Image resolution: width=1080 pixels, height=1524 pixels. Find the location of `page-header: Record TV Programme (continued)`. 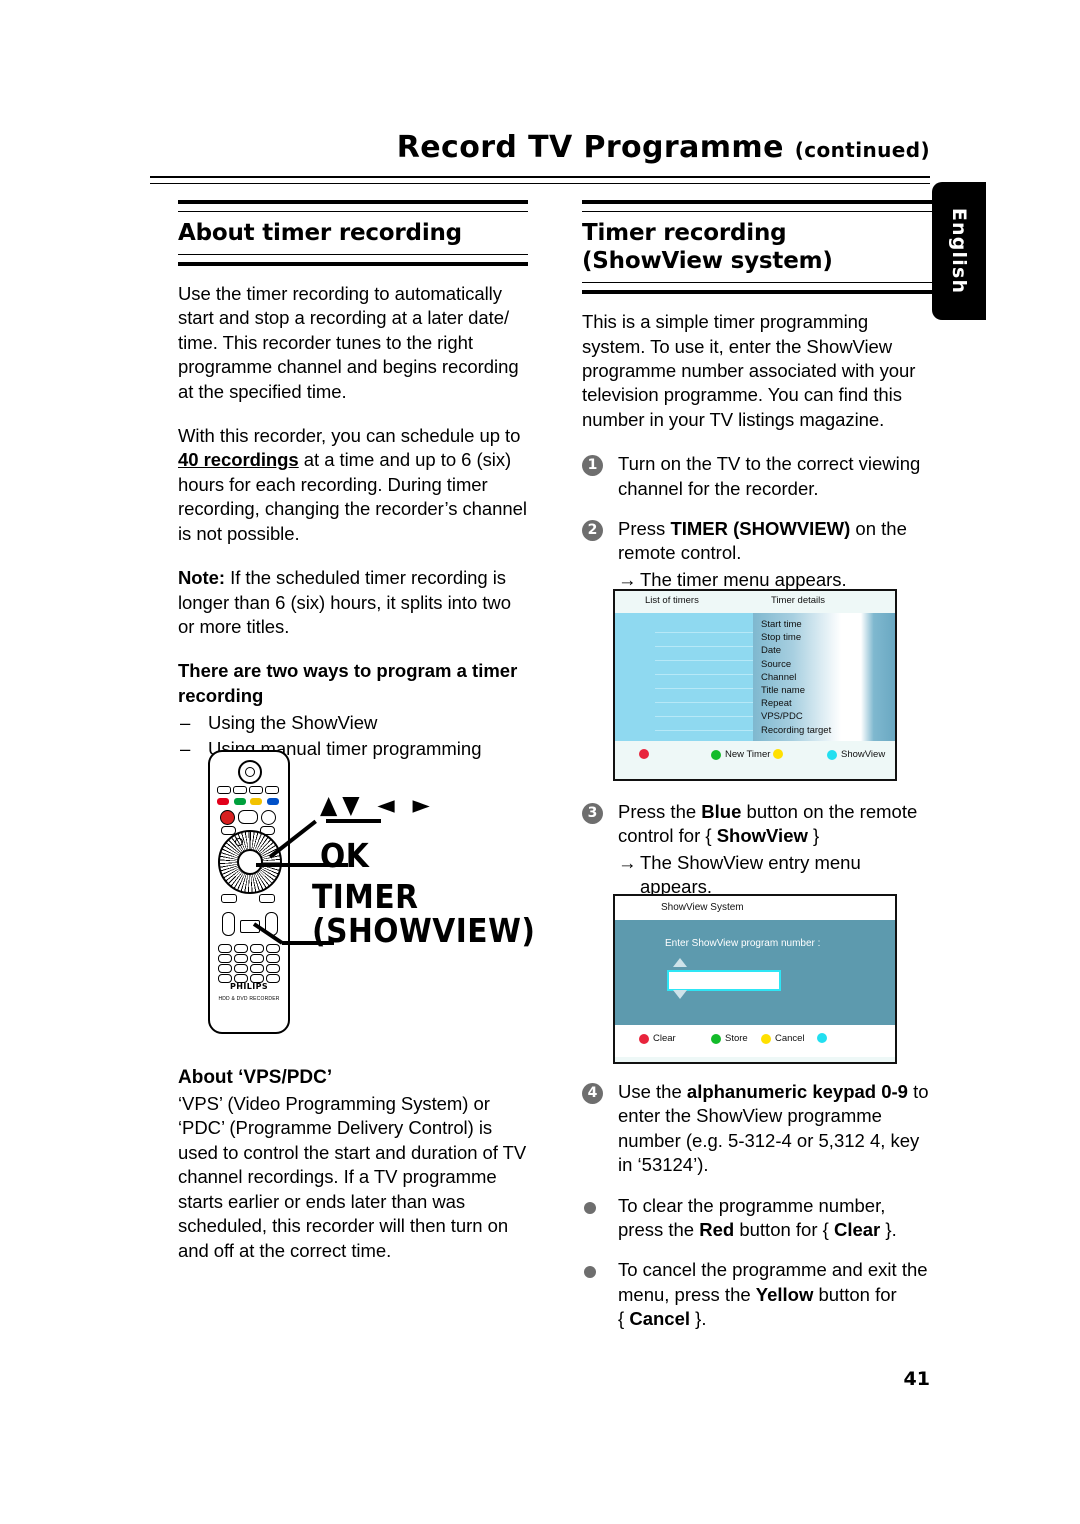

page-header: Record TV Programme (continued) is located at coordinates (540, 147).